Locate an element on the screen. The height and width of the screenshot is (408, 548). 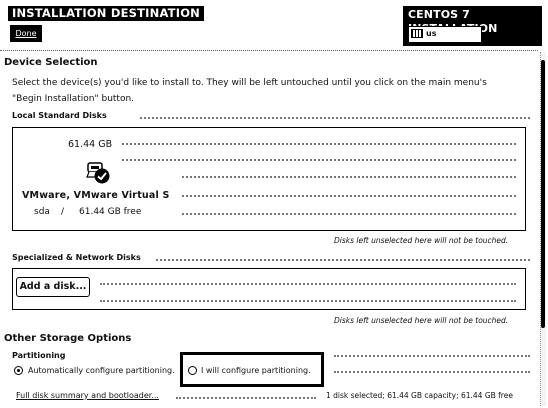
done-button: Done is located at coordinates (26, 33).